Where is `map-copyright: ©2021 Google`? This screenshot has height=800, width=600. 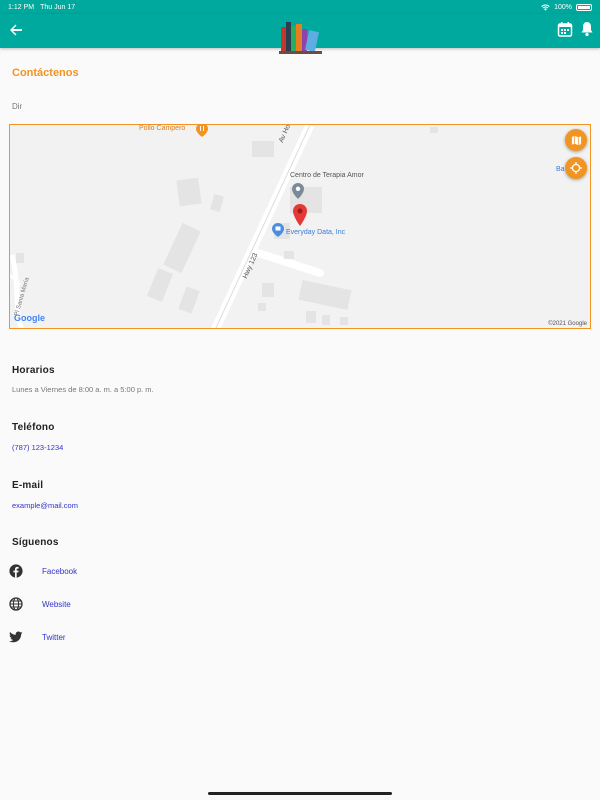 map-copyright: ©2021 Google is located at coordinates (567, 324).